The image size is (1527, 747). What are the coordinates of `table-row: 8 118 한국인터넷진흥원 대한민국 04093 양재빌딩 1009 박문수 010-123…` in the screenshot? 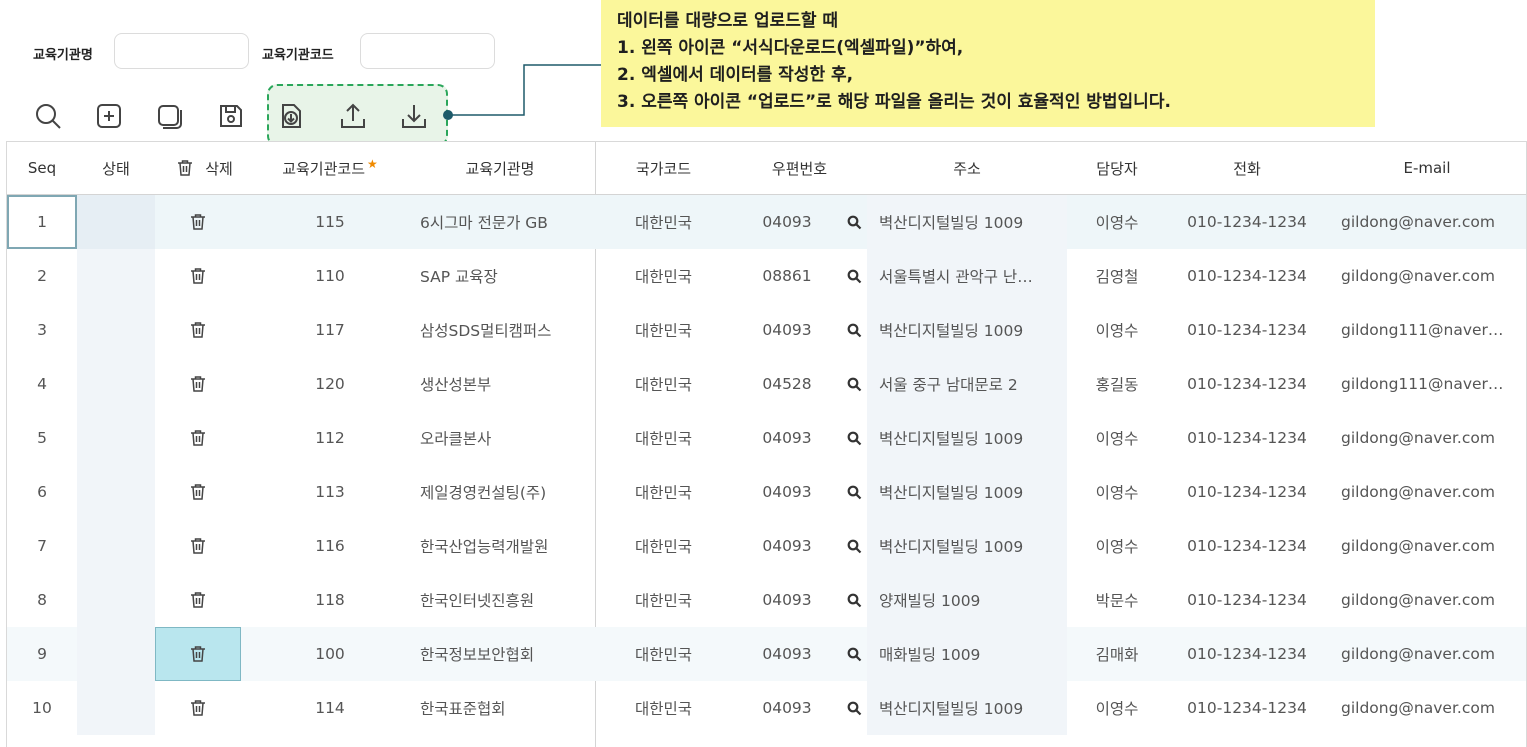 It's located at (766, 600).